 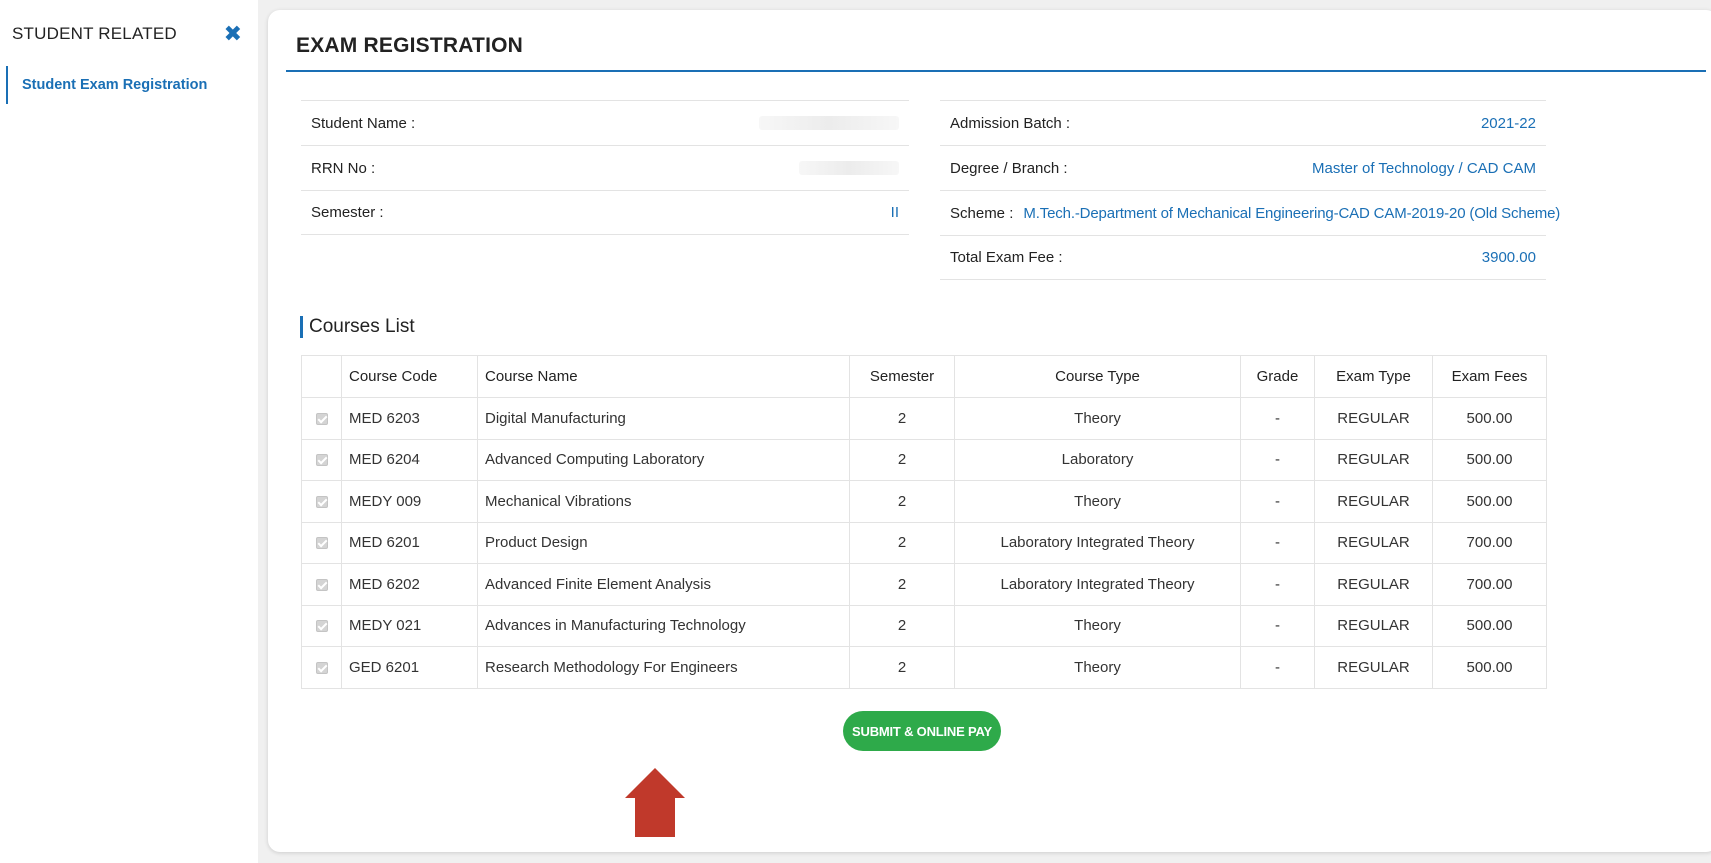 What do you see at coordinates (409, 418) in the screenshot?
I see `course-code: MED 6203` at bounding box center [409, 418].